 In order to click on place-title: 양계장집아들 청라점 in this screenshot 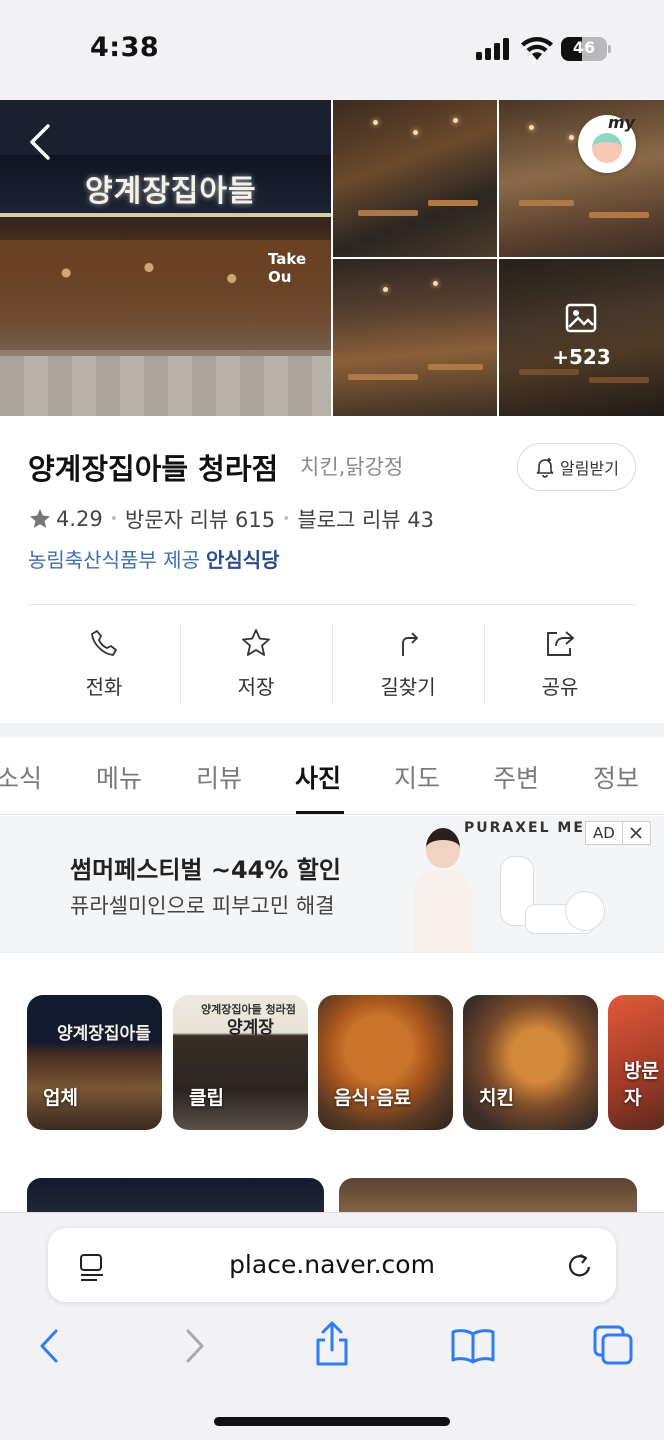, I will do `click(153, 469)`.